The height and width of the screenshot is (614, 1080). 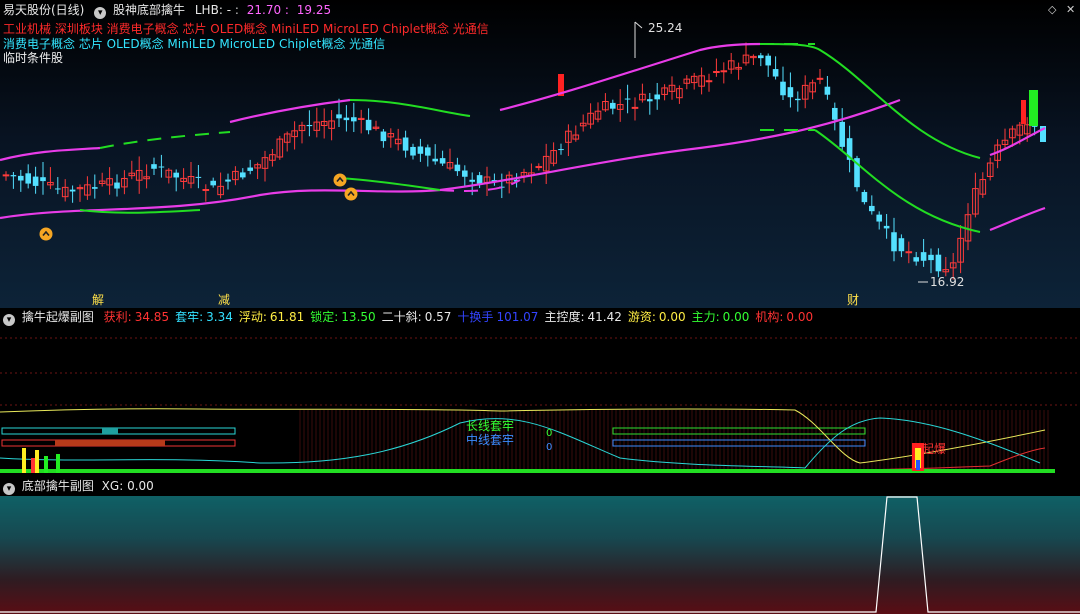 What do you see at coordinates (224, 300) in the screenshot?
I see `marker-jian: 减` at bounding box center [224, 300].